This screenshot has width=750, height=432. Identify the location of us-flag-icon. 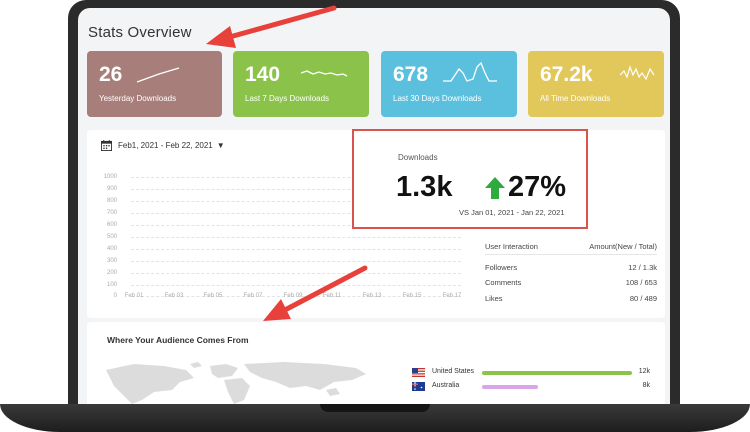
(418, 372).